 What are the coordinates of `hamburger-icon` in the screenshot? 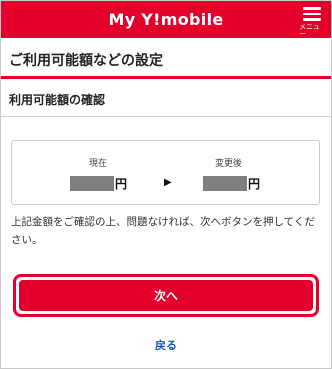 It's located at (312, 14).